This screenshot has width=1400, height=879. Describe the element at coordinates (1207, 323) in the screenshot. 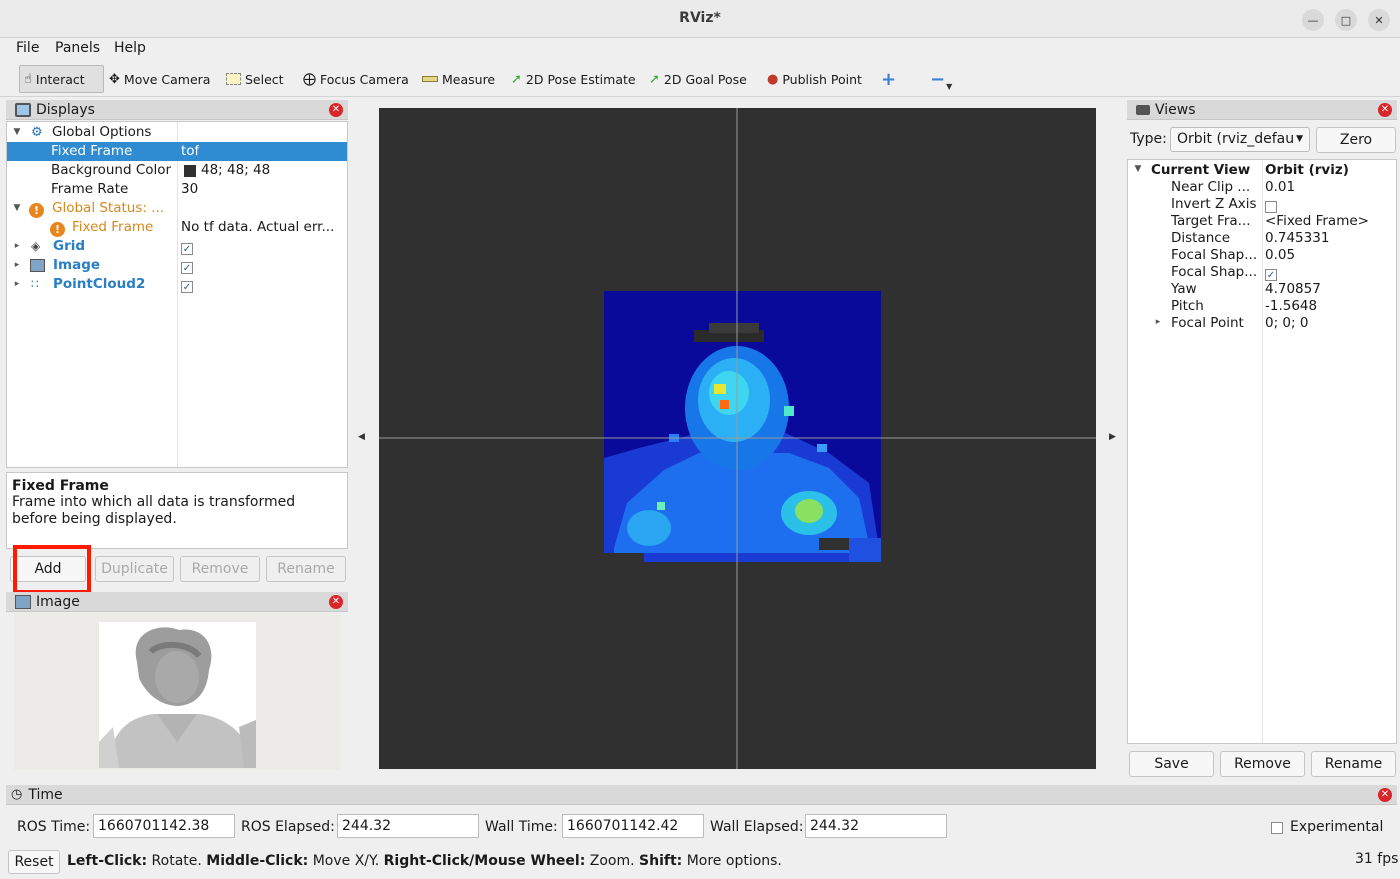

I see `row-name: Focal Point` at that location.